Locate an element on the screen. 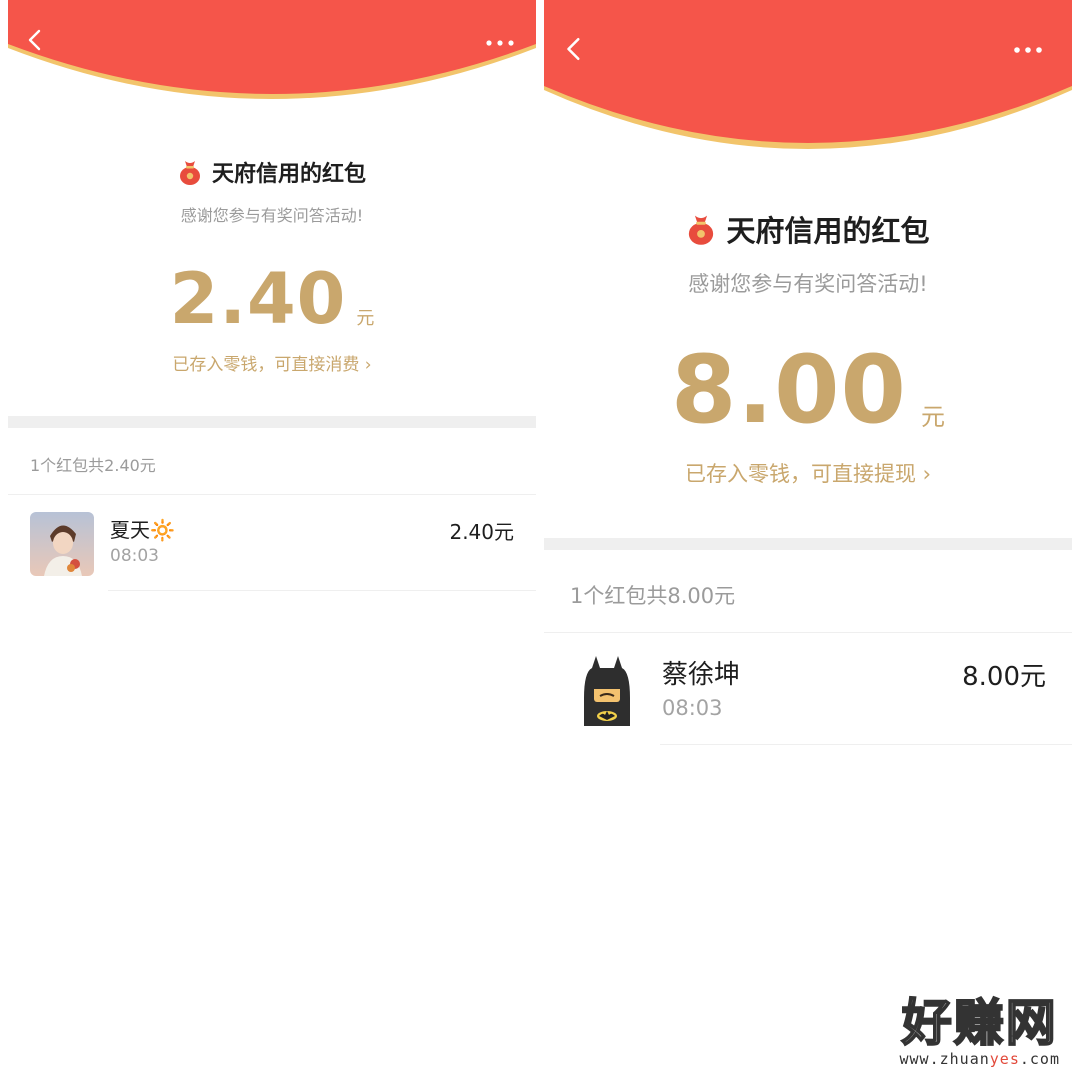 Image resolution: width=1080 pixels, height=1080 pixels. recipient-name-text: 蔡徐坤 is located at coordinates (701, 675).